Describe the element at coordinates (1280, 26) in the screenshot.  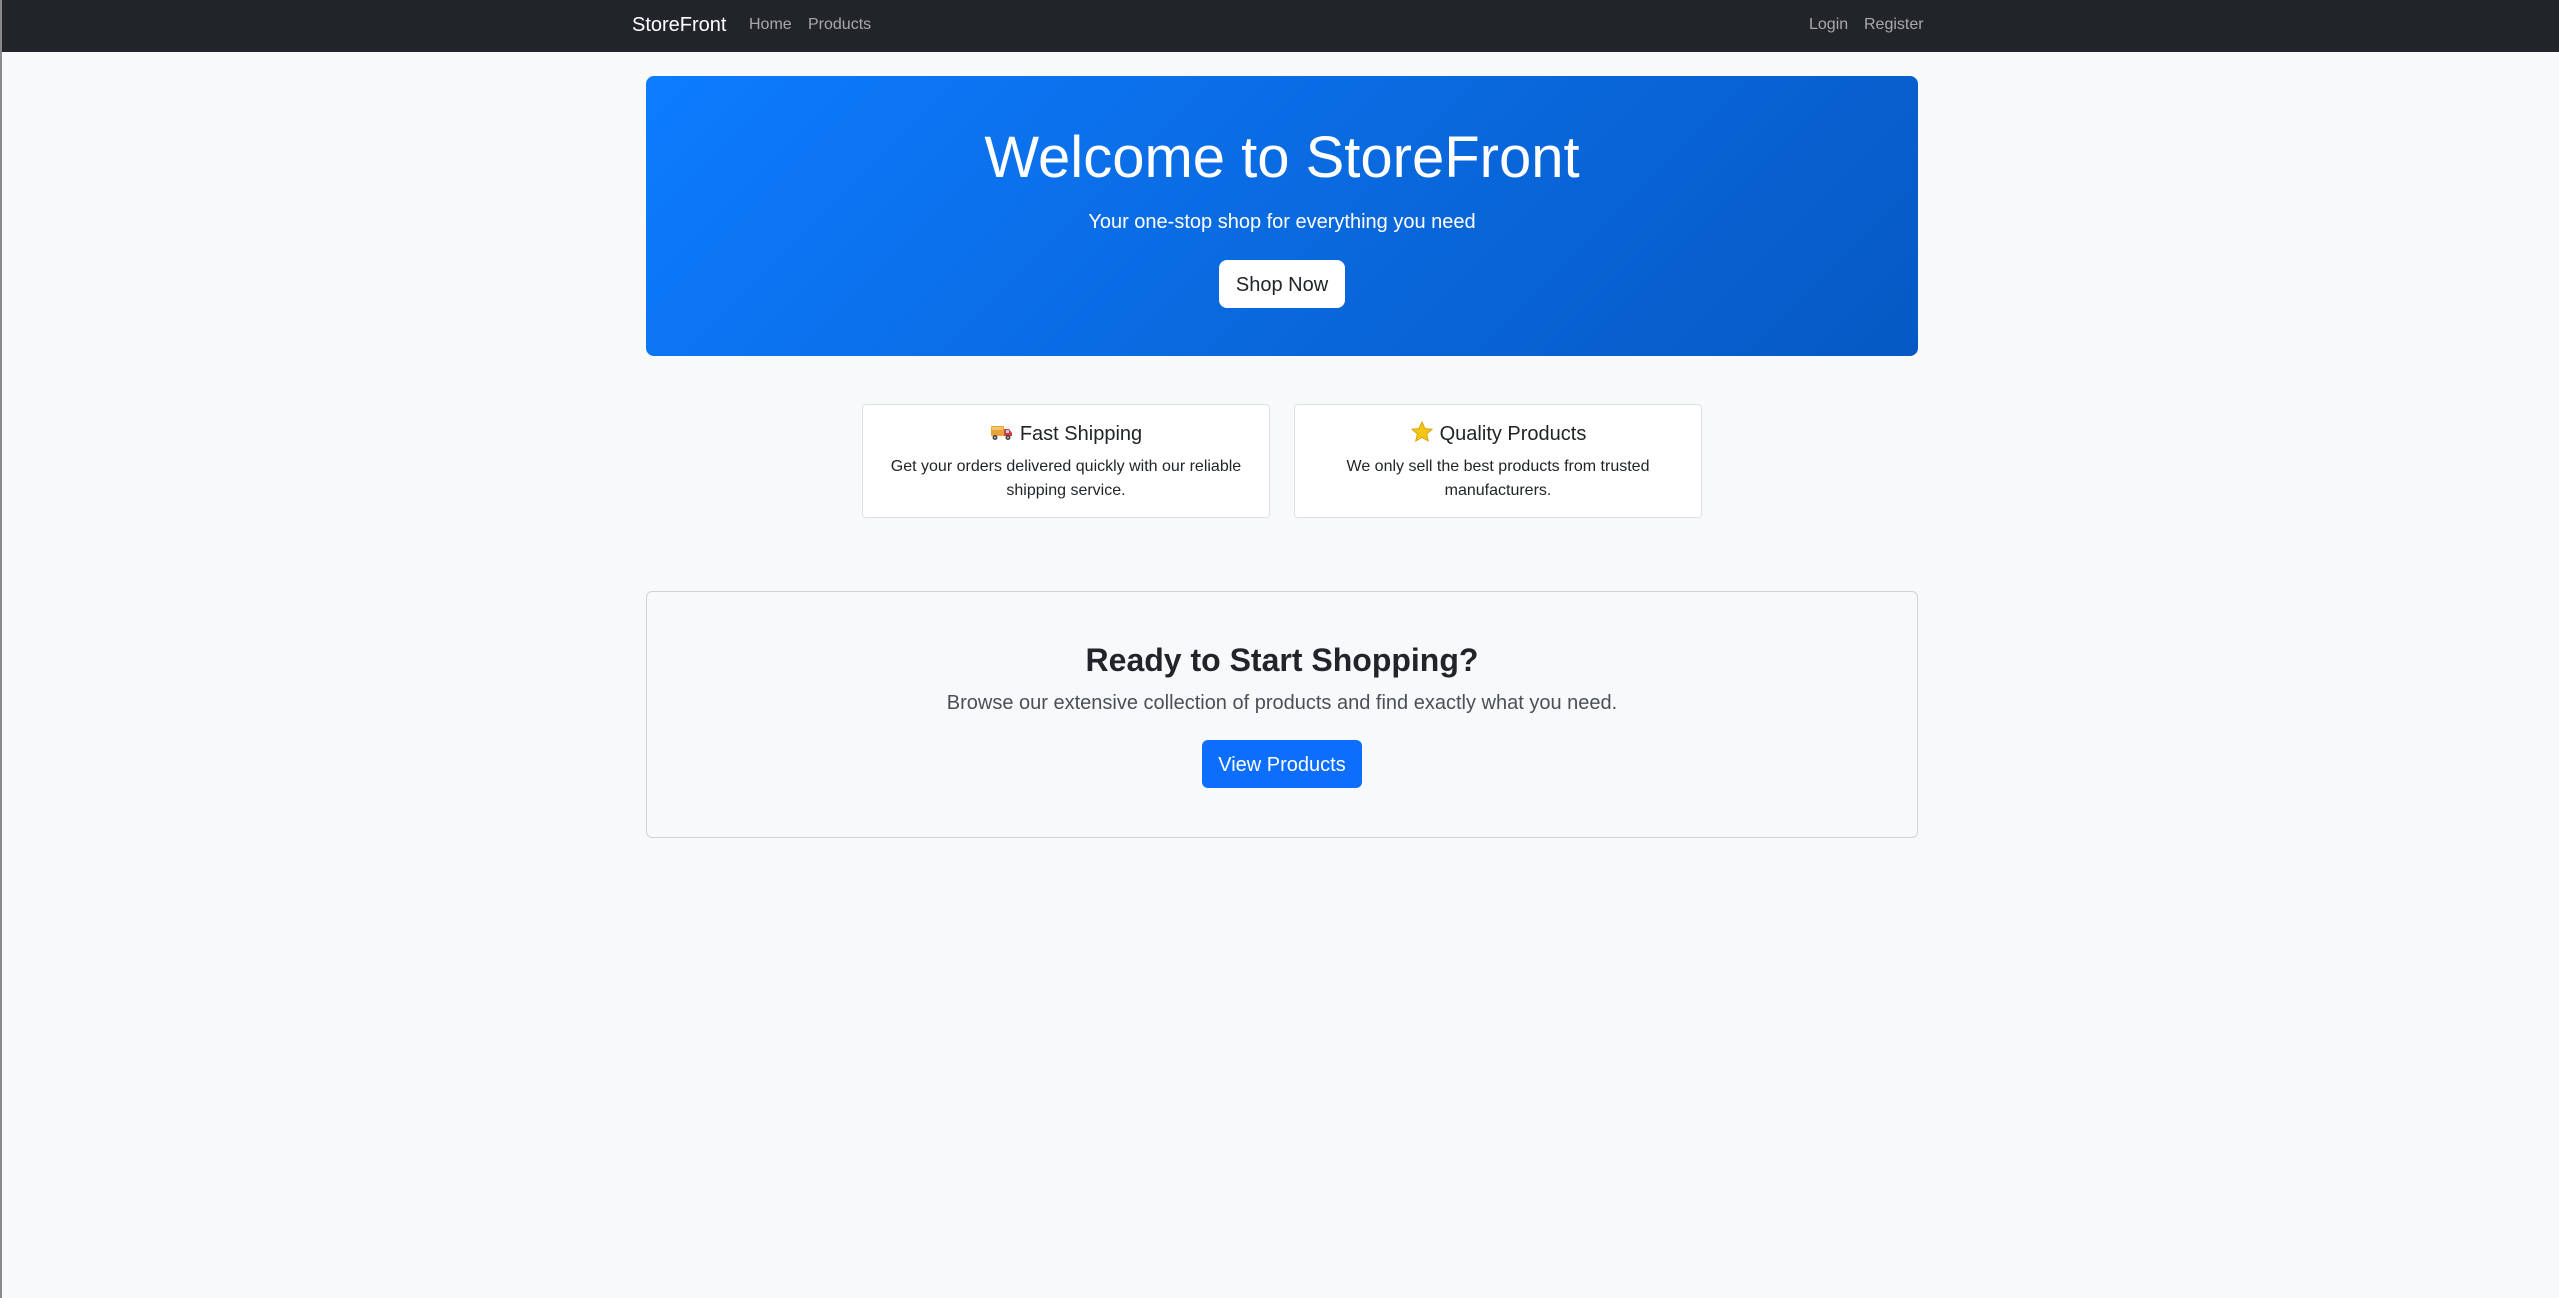
I see `navbar: StoreFront Home Products Login Register` at that location.